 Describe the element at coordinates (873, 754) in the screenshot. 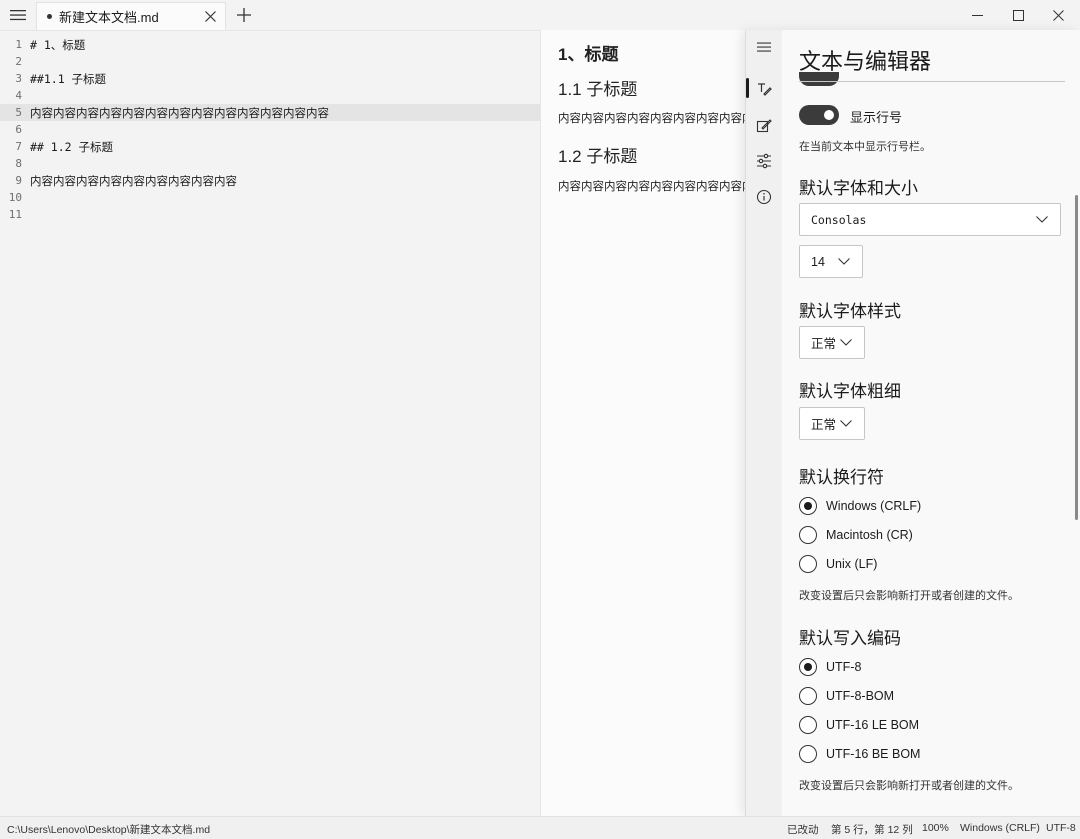

I see `radio-label: UTF-16 BE BOM` at that location.